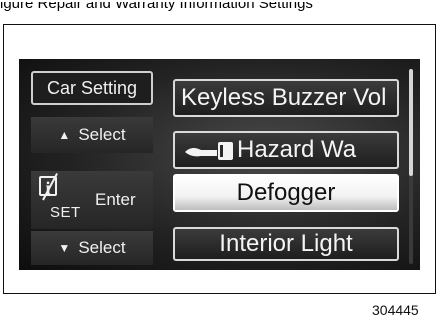 The image size is (442, 336). What do you see at coordinates (297, 149) in the screenshot?
I see `menu-item-label: Hazard Wa` at bounding box center [297, 149].